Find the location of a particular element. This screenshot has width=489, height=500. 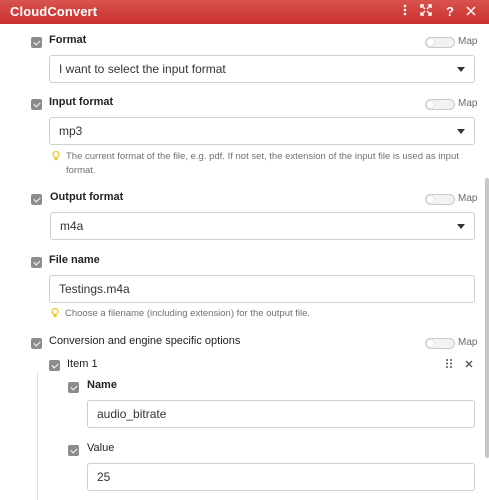

input-format-map-toggle is located at coordinates (440, 104).